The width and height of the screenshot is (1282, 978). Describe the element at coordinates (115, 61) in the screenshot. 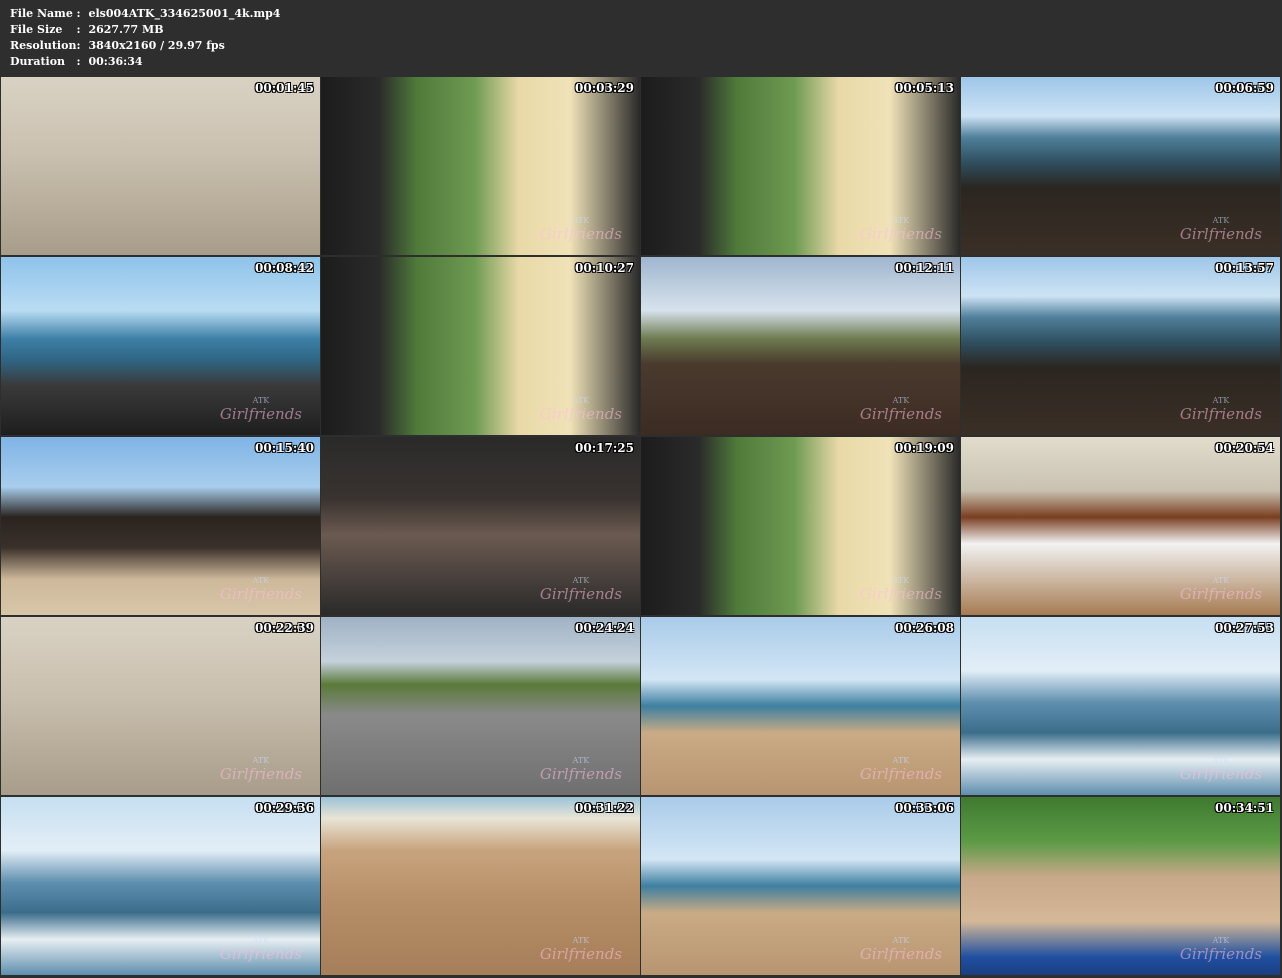

I see `duration-value: 00:36:34` at that location.